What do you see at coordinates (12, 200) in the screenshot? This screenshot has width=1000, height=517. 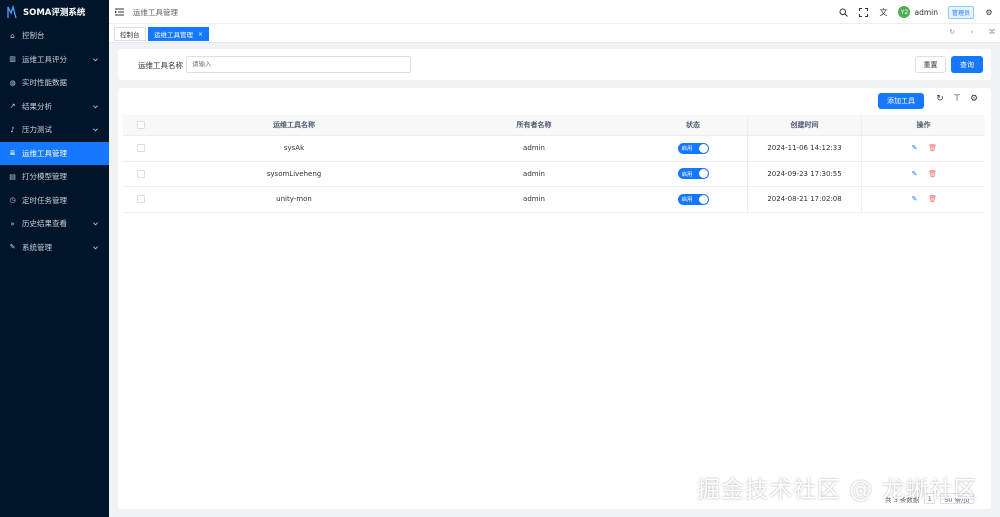 I see `clock-icon: ◷` at bounding box center [12, 200].